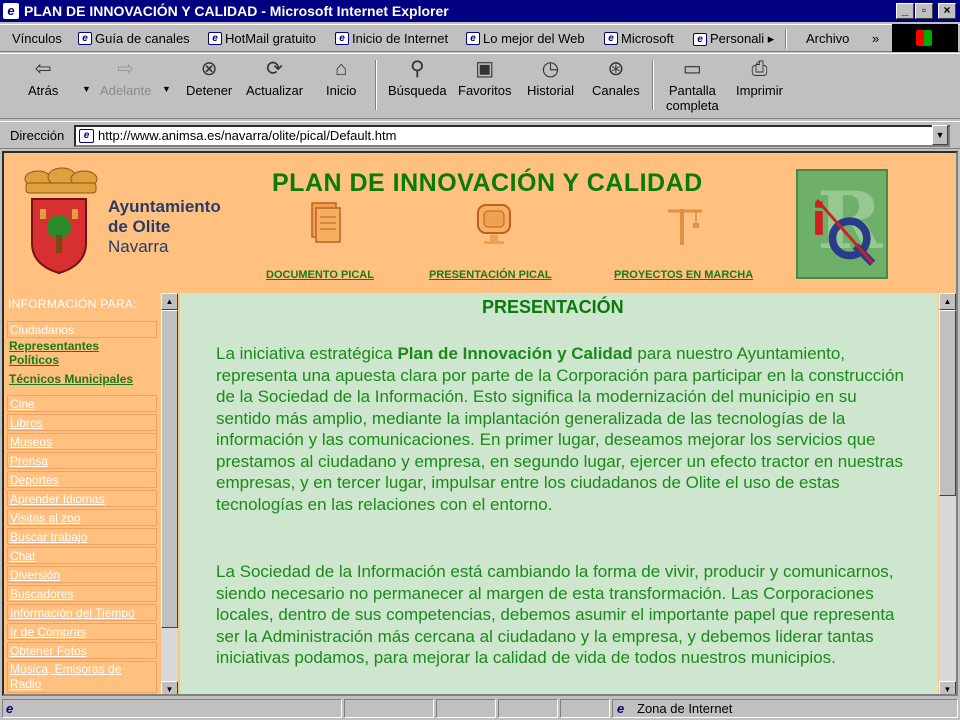  I want to click on status-pane-main: e, so click(172, 708).